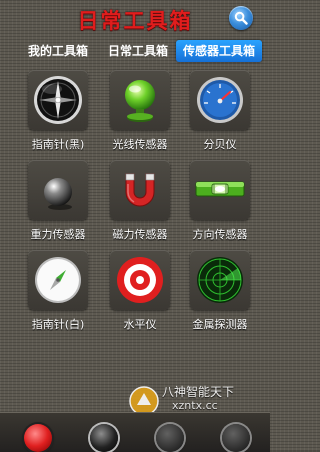  What do you see at coordinates (219, 51) in the screenshot?
I see `tab-sensor-toolbox: 传感器工具箱` at bounding box center [219, 51].